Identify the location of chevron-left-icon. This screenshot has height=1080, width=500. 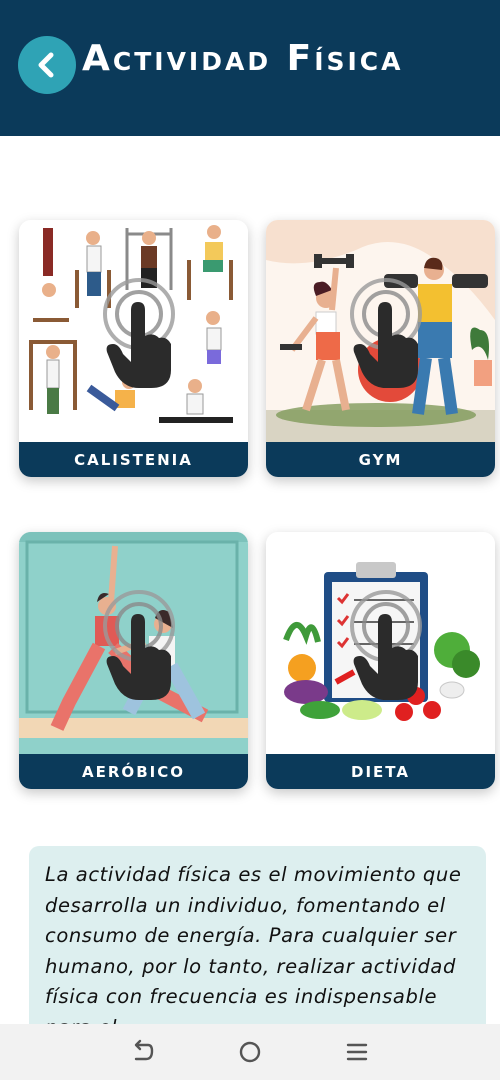
(46, 65).